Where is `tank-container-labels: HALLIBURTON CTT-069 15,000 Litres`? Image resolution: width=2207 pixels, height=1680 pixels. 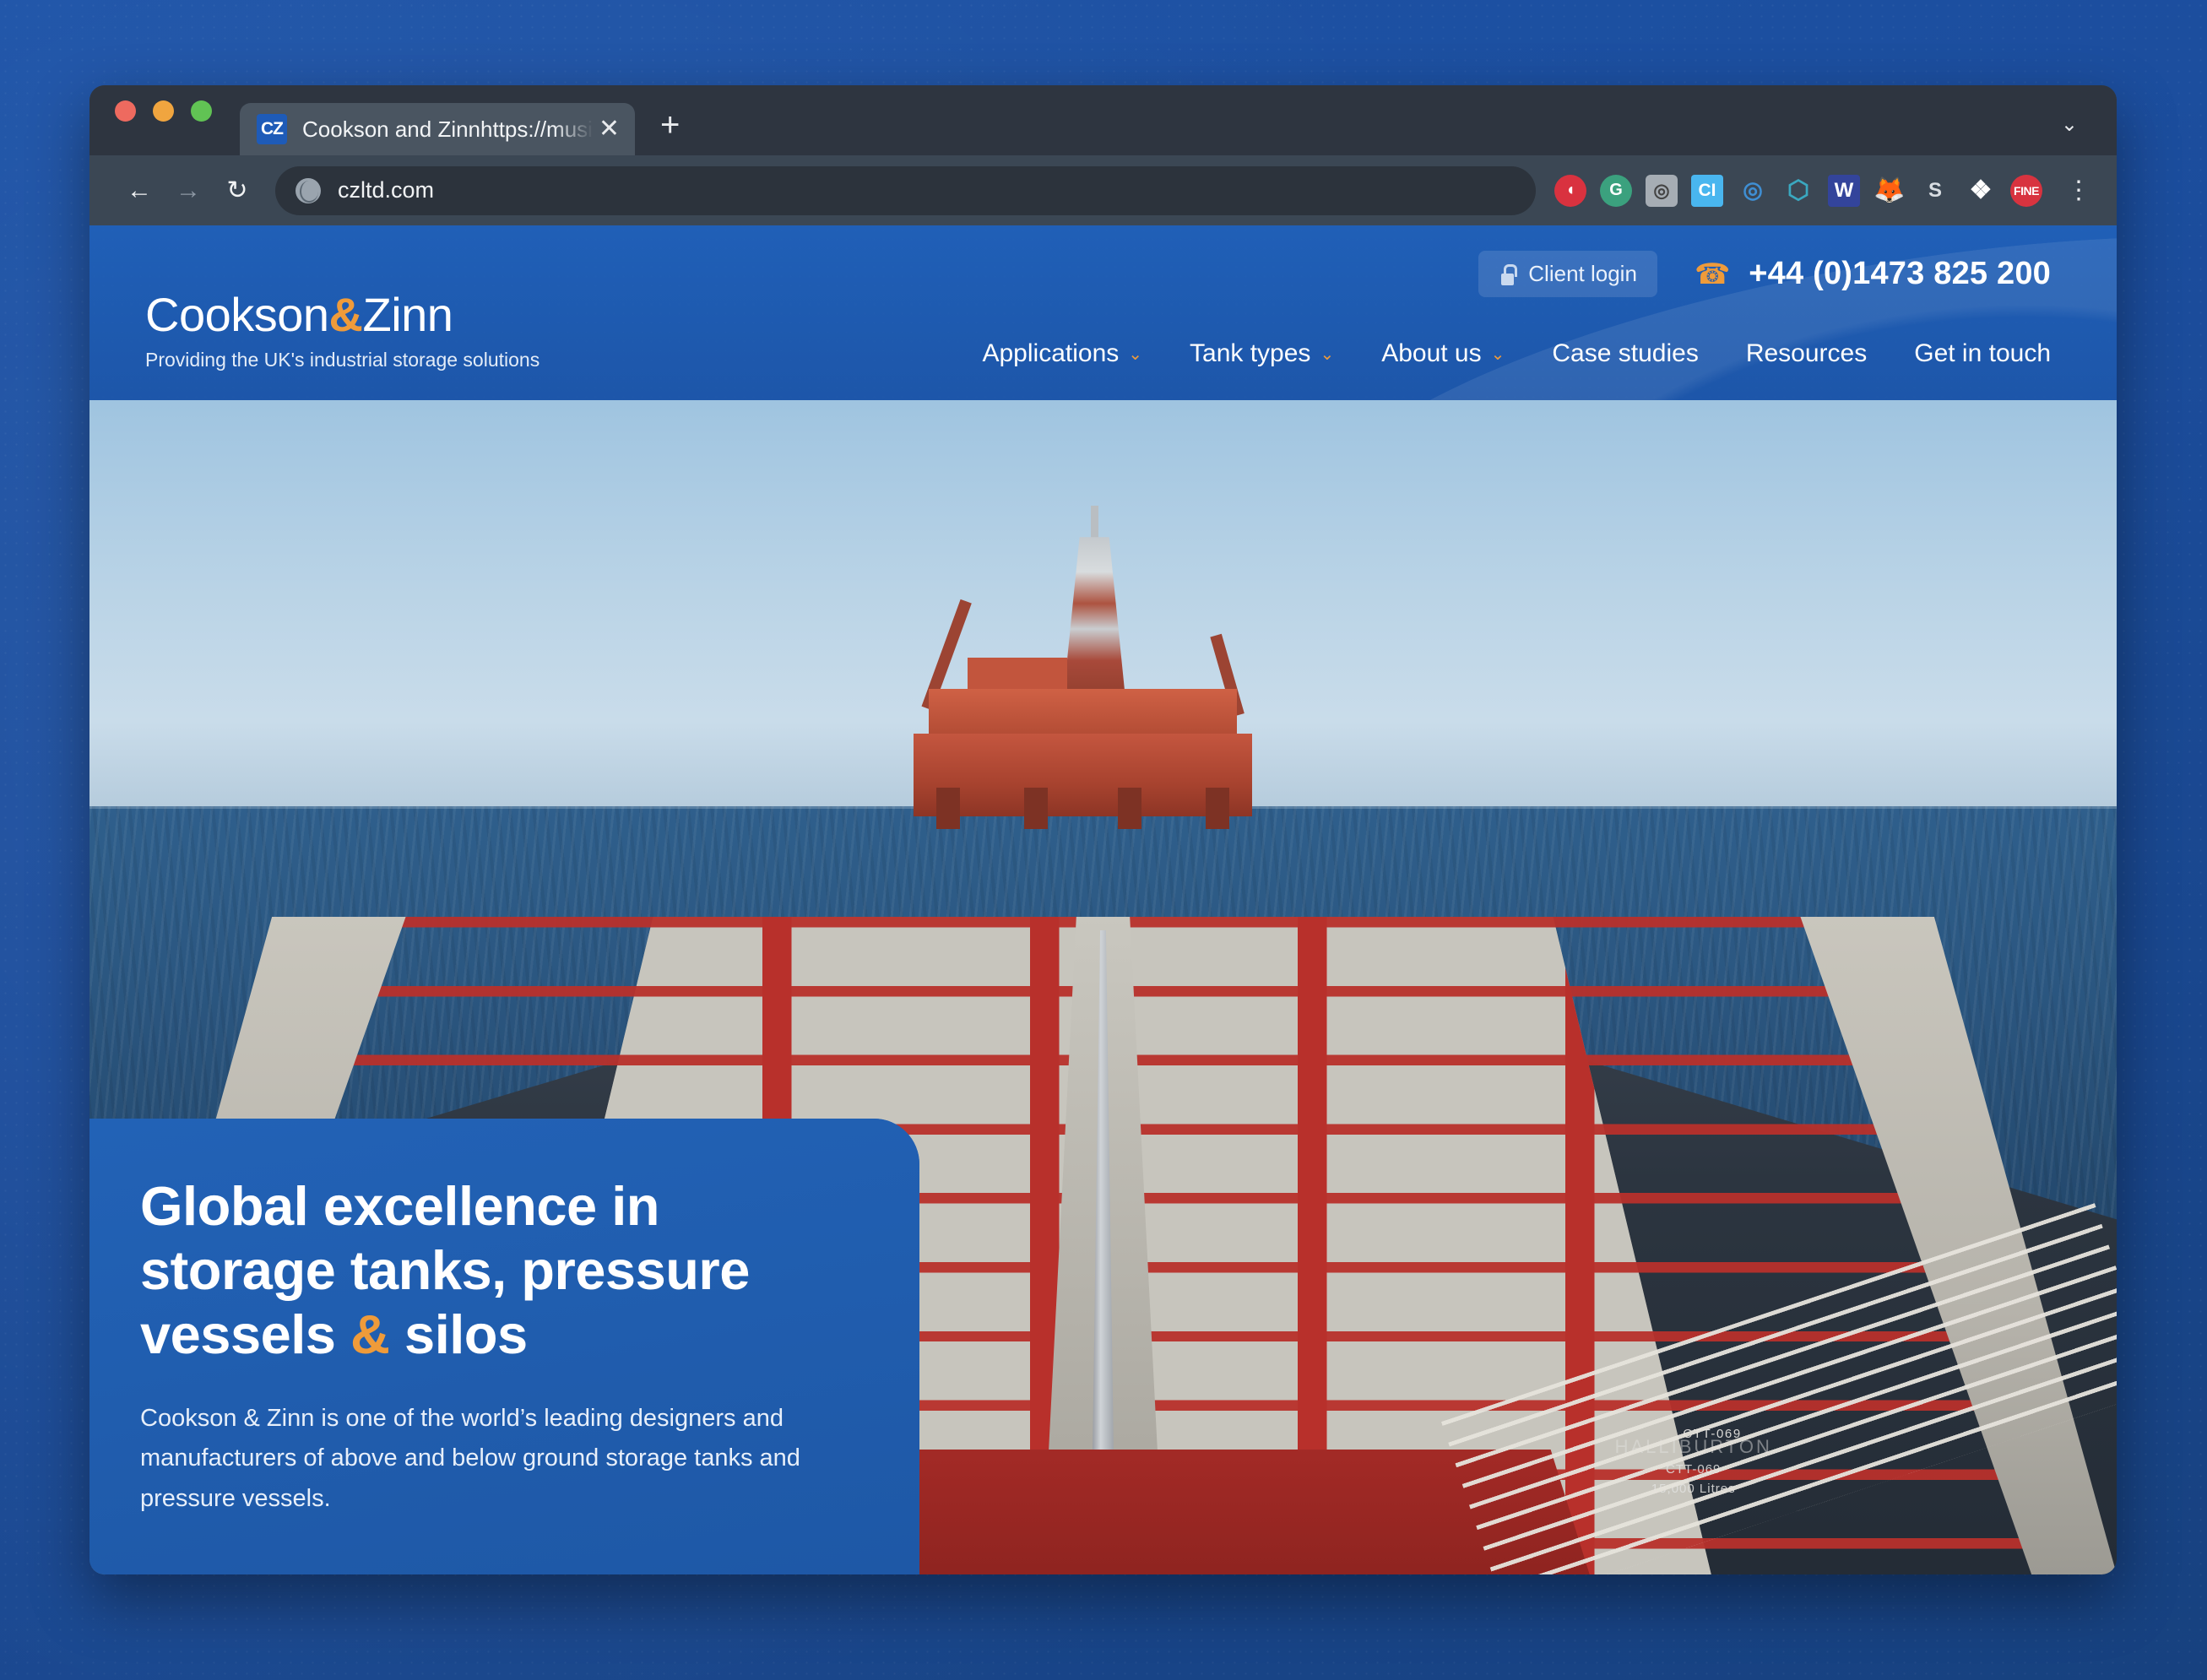 tank-container-labels: HALLIBURTON CTT-069 15,000 Litres is located at coordinates (1694, 1465).